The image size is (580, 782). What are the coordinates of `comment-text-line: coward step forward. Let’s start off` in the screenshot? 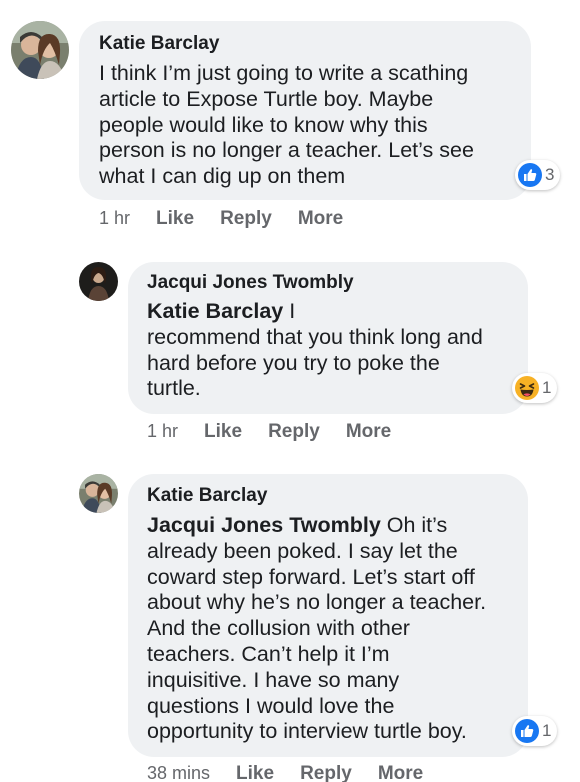 It's located at (311, 576).